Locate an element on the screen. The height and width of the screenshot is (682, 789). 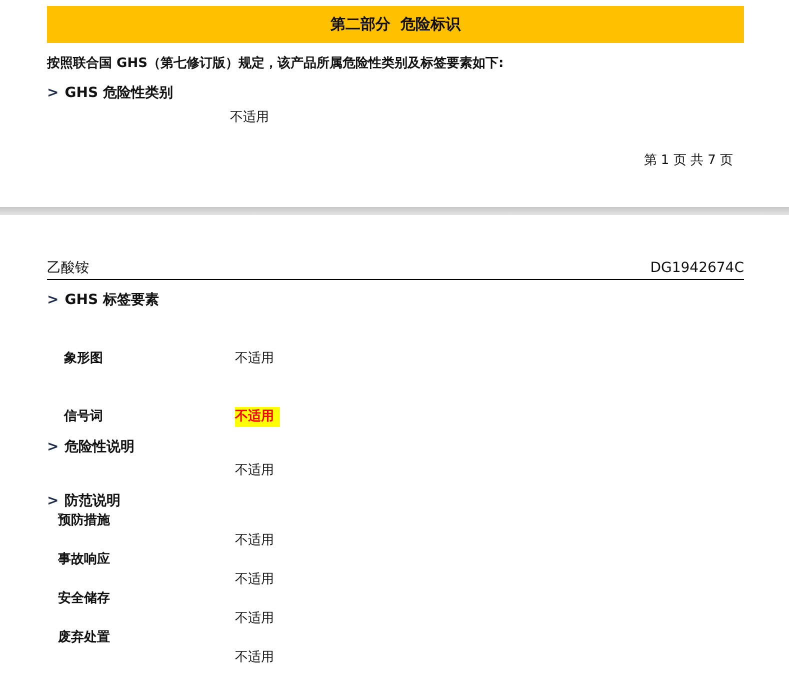
page-number: 第 1 页 共 7 页 is located at coordinates (688, 161).